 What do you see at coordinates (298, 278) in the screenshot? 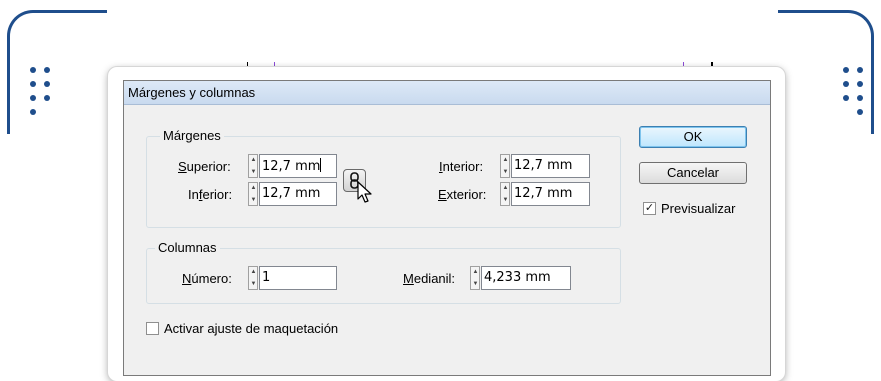
I see `columns-number-input: 1` at bounding box center [298, 278].